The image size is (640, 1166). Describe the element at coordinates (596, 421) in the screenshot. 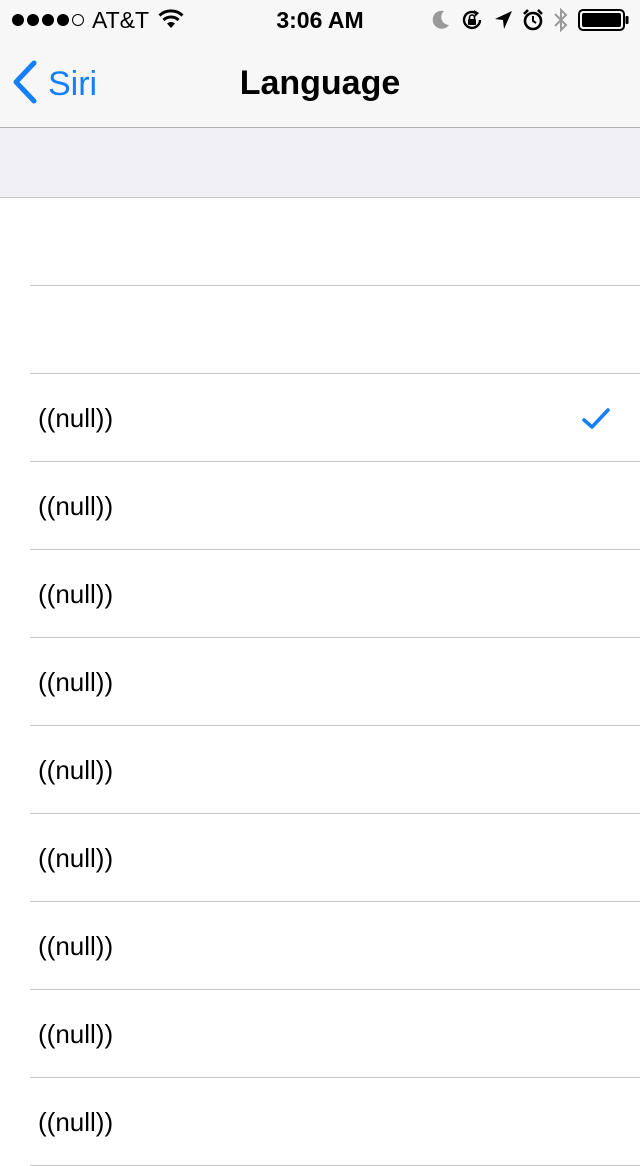

I see `checkmark-icon` at that location.